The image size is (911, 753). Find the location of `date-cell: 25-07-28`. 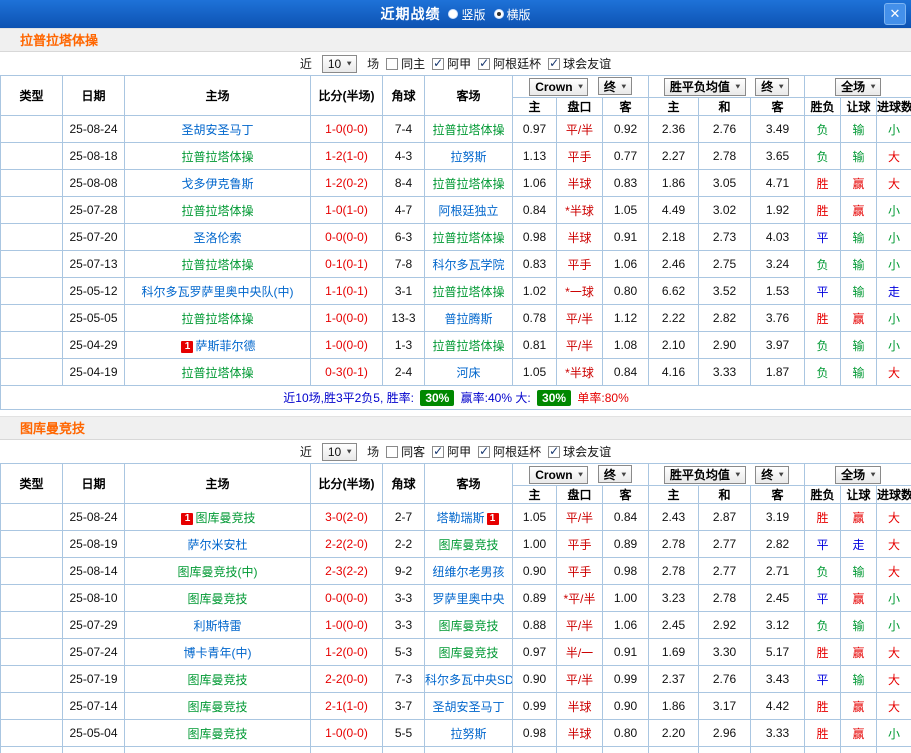

date-cell: 25-07-28 is located at coordinates (93, 210).